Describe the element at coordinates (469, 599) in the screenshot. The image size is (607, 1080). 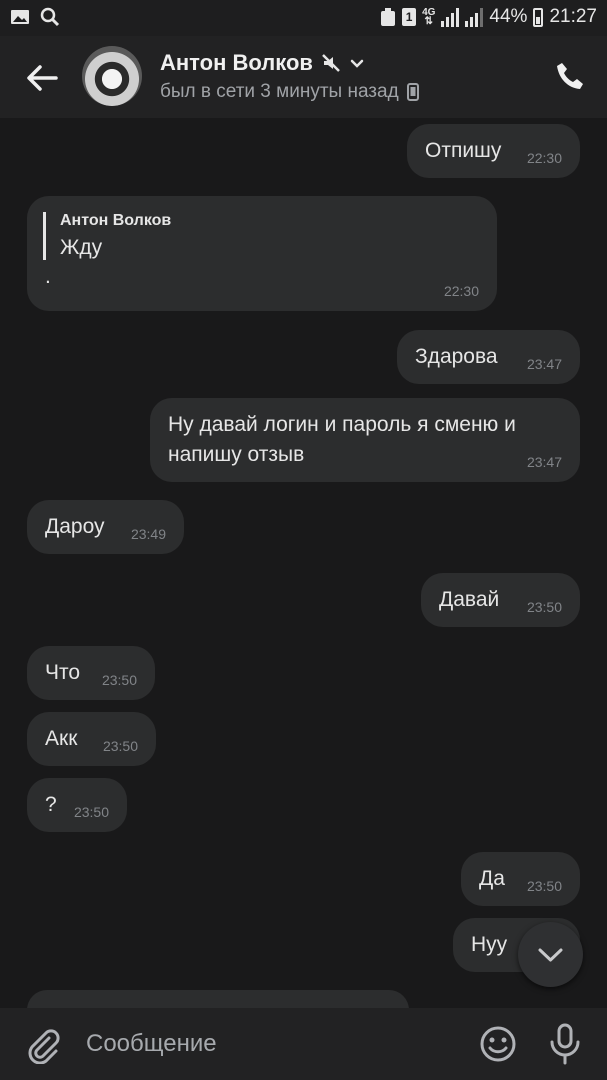
I see `message-text: Давай` at that location.